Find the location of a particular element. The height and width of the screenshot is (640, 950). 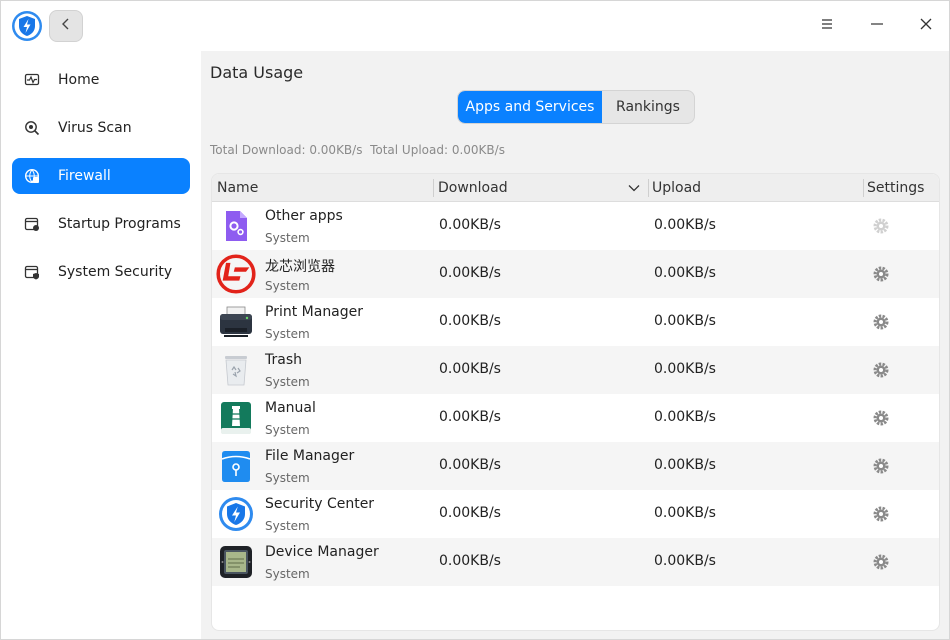

scan-icon is located at coordinates (32, 128).